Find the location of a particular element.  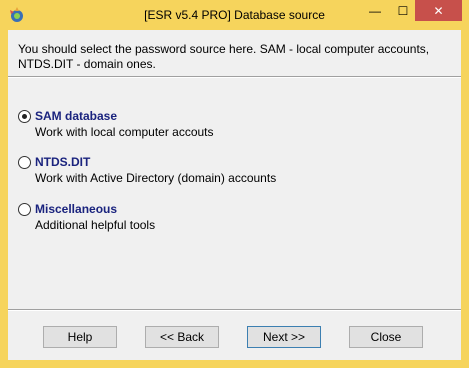

close-window-button: ✕ is located at coordinates (438, 10).